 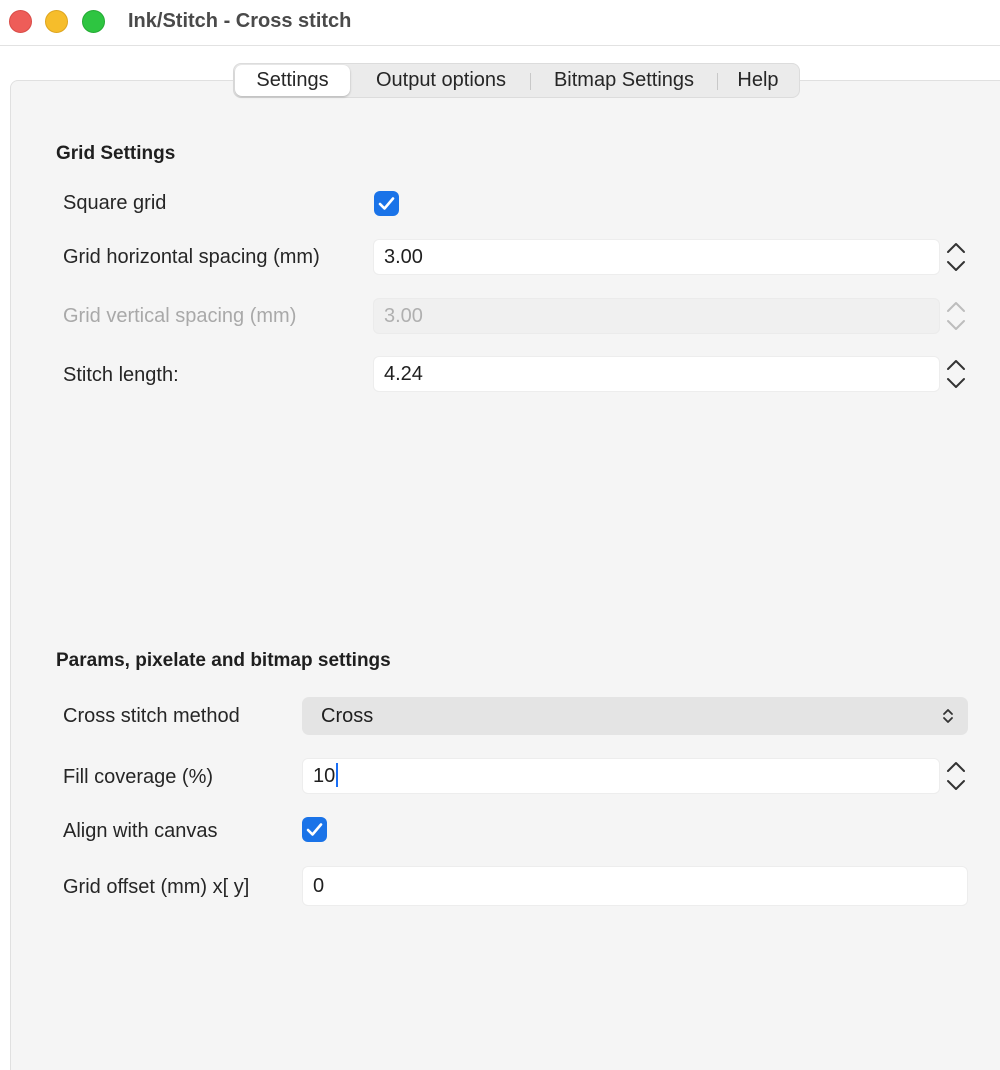 What do you see at coordinates (116, 153) in the screenshot?
I see `grid-settings-heading: Grid Settings` at bounding box center [116, 153].